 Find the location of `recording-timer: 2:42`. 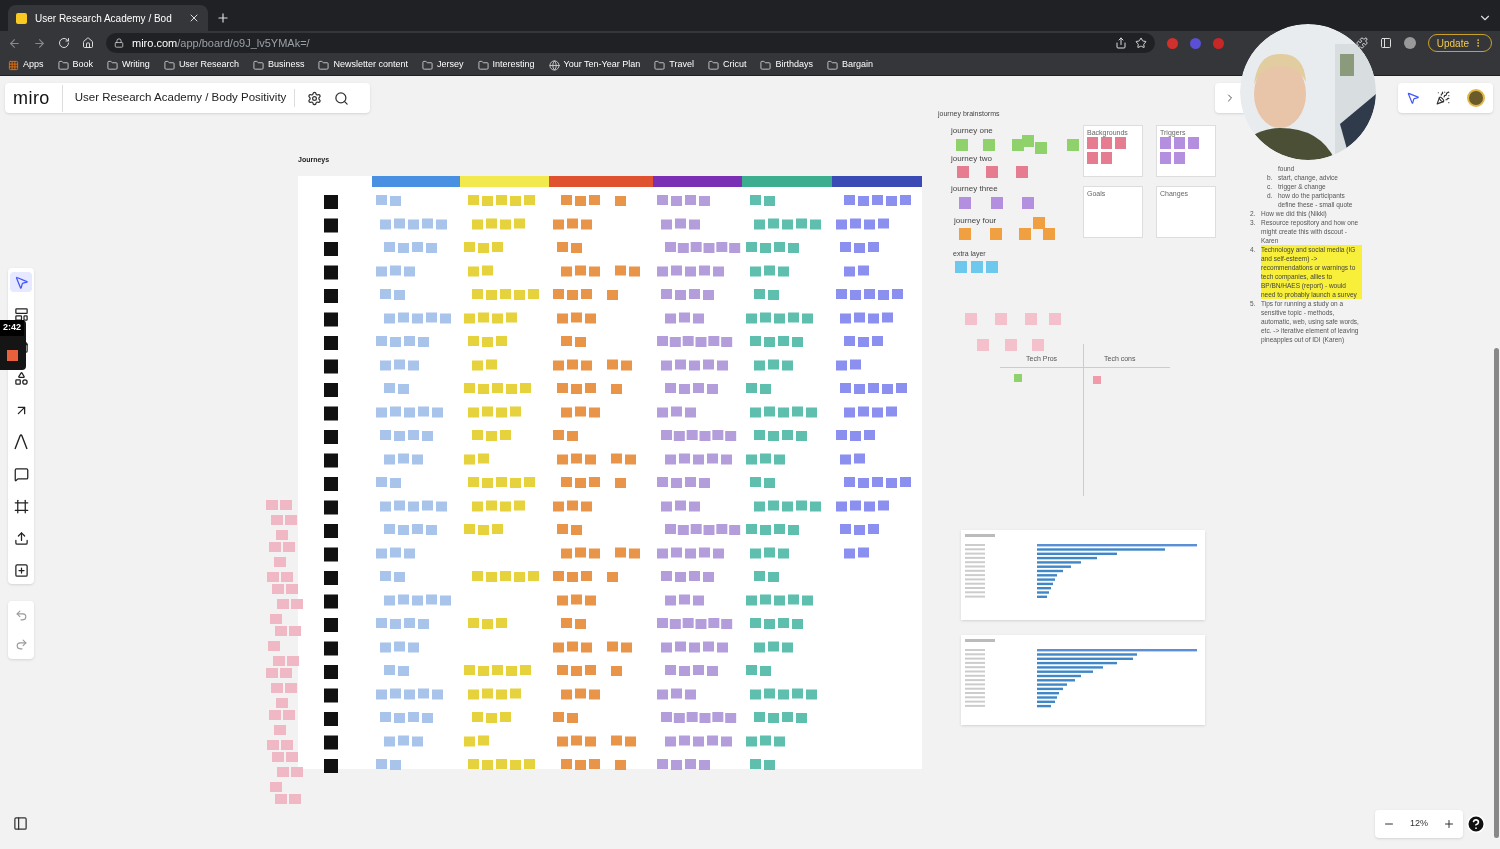

recording-timer: 2:42 is located at coordinates (12, 328).